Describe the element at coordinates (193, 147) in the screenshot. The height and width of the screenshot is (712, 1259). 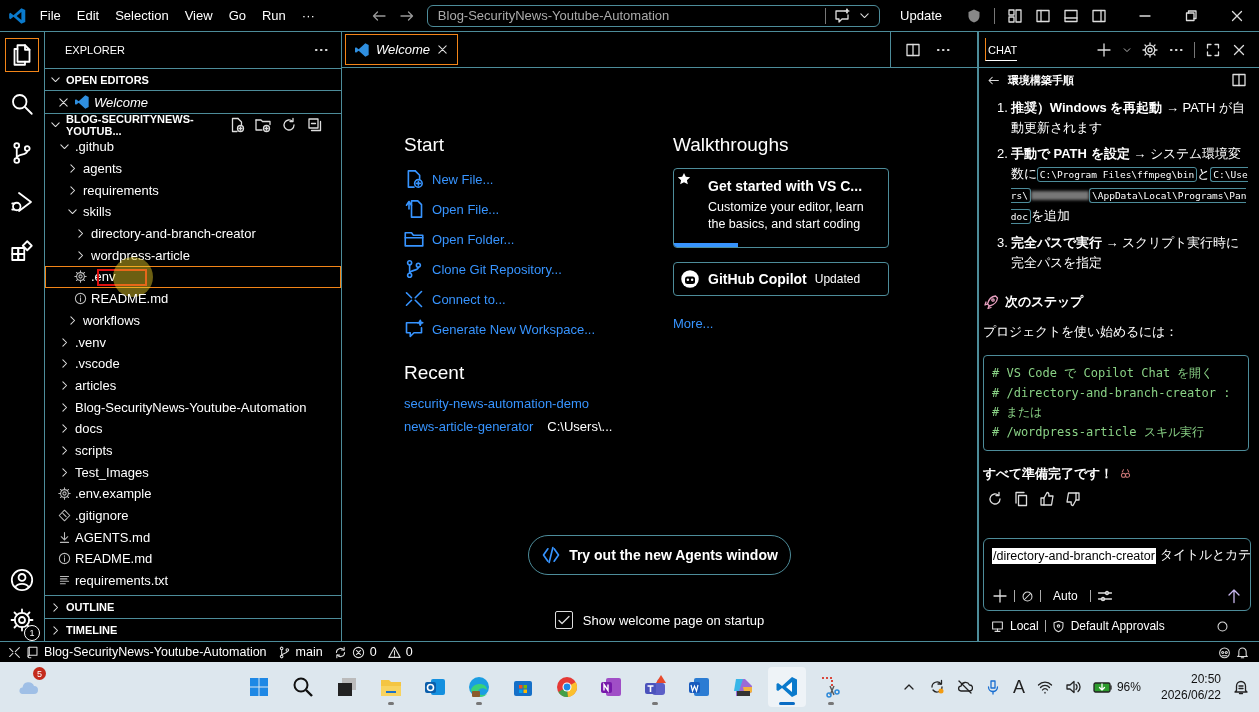
I see `tree-item: .github` at that location.